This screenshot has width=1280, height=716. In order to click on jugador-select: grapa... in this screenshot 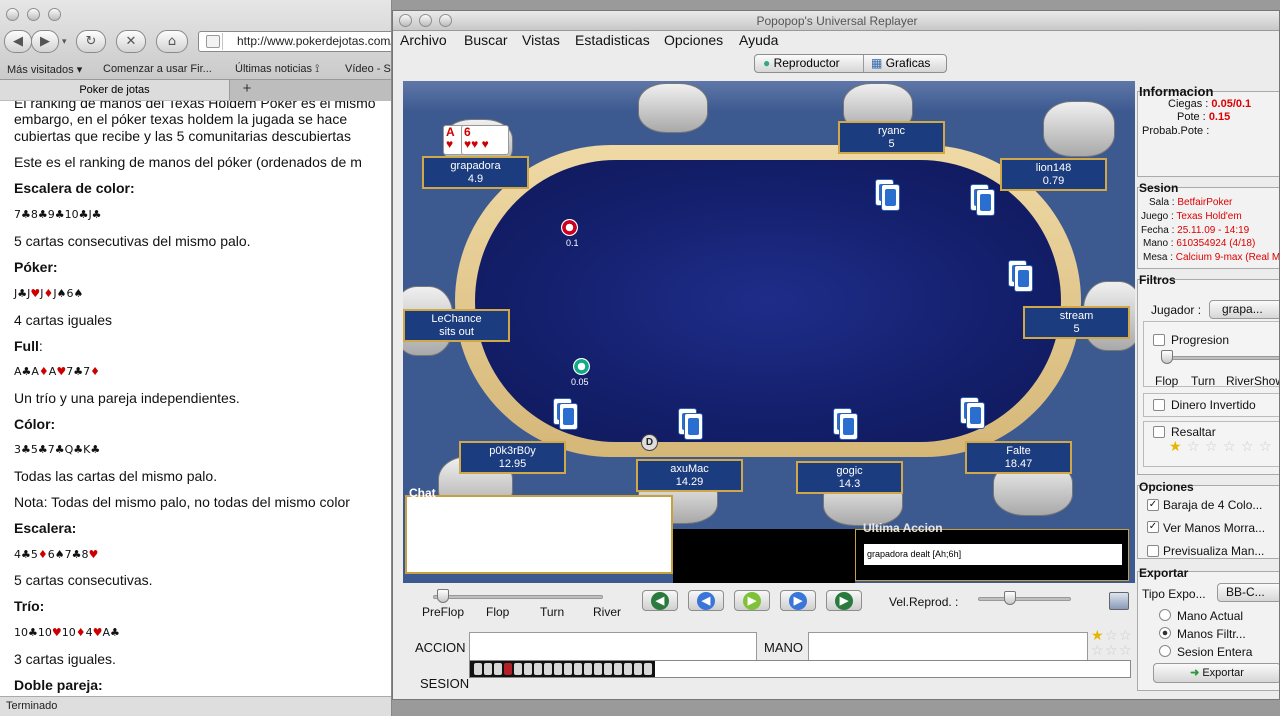, I will do `click(1244, 309)`.